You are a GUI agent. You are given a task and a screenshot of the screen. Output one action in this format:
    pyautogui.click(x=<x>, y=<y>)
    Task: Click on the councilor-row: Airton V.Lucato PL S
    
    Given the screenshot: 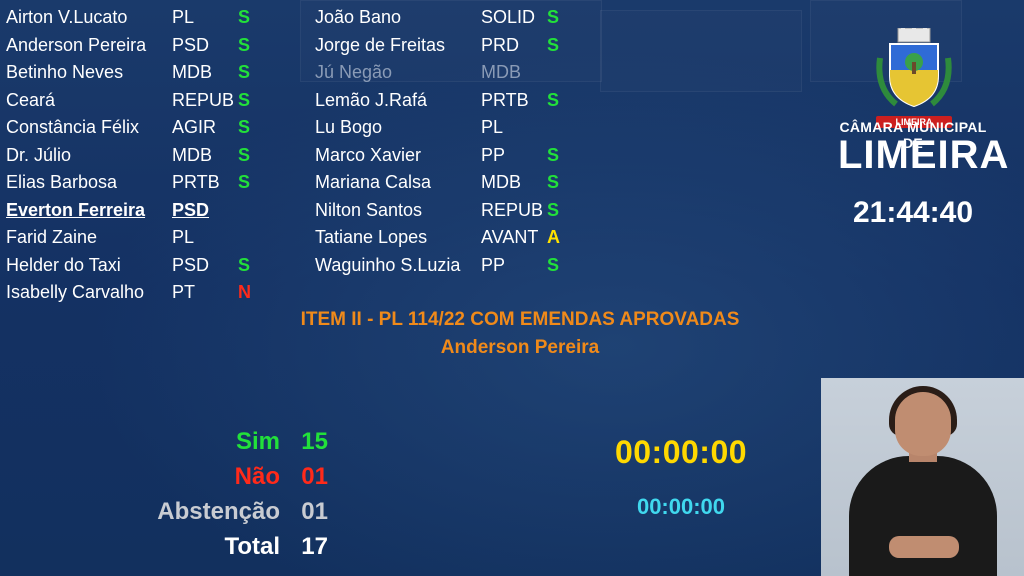 What is the action you would take?
    pyautogui.click(x=156, y=18)
    